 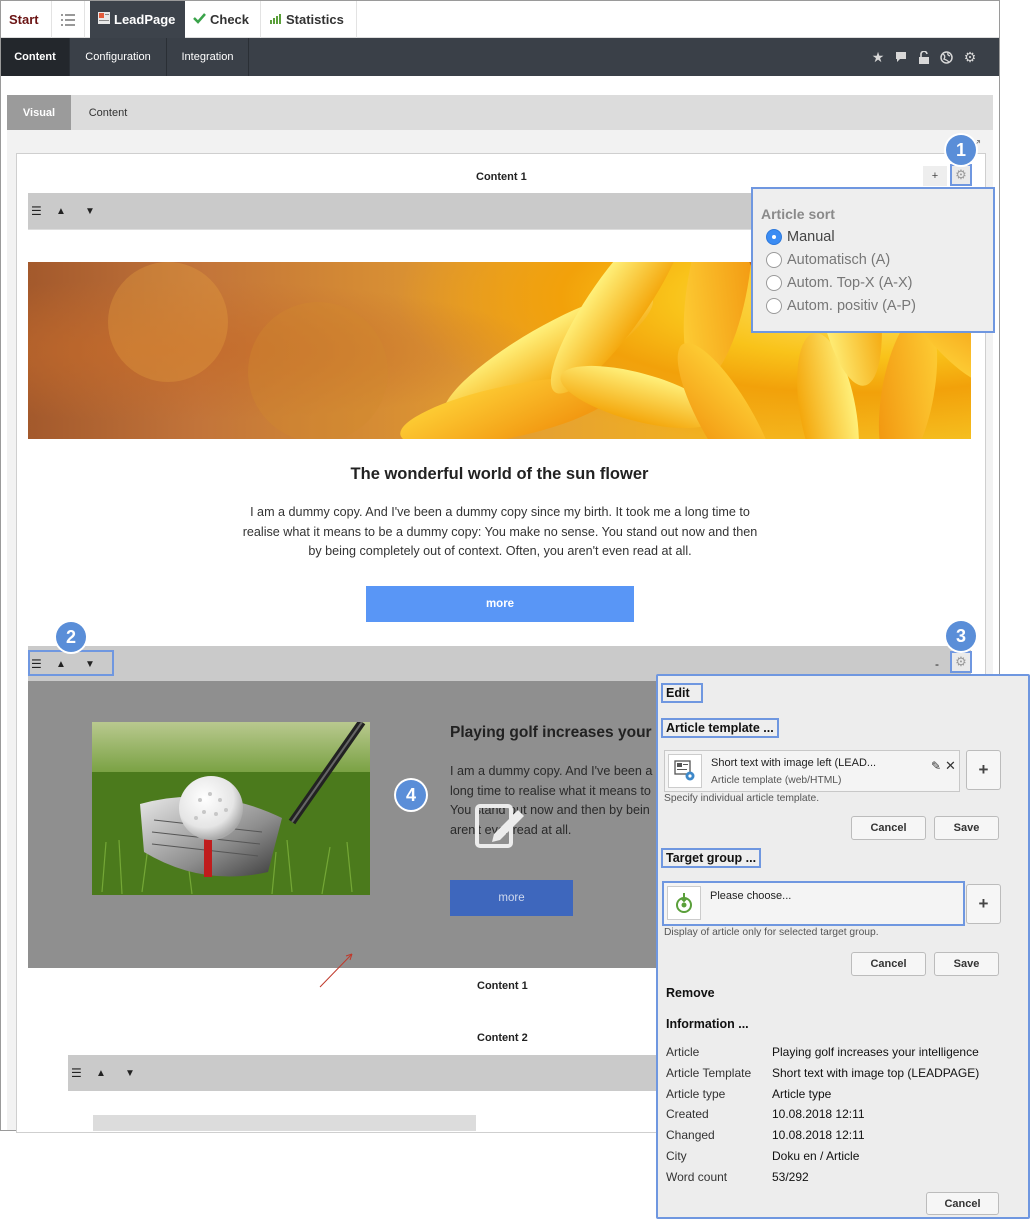 What do you see at coordinates (502, 1038) in the screenshot?
I see `section-label-content-2: Content 2` at bounding box center [502, 1038].